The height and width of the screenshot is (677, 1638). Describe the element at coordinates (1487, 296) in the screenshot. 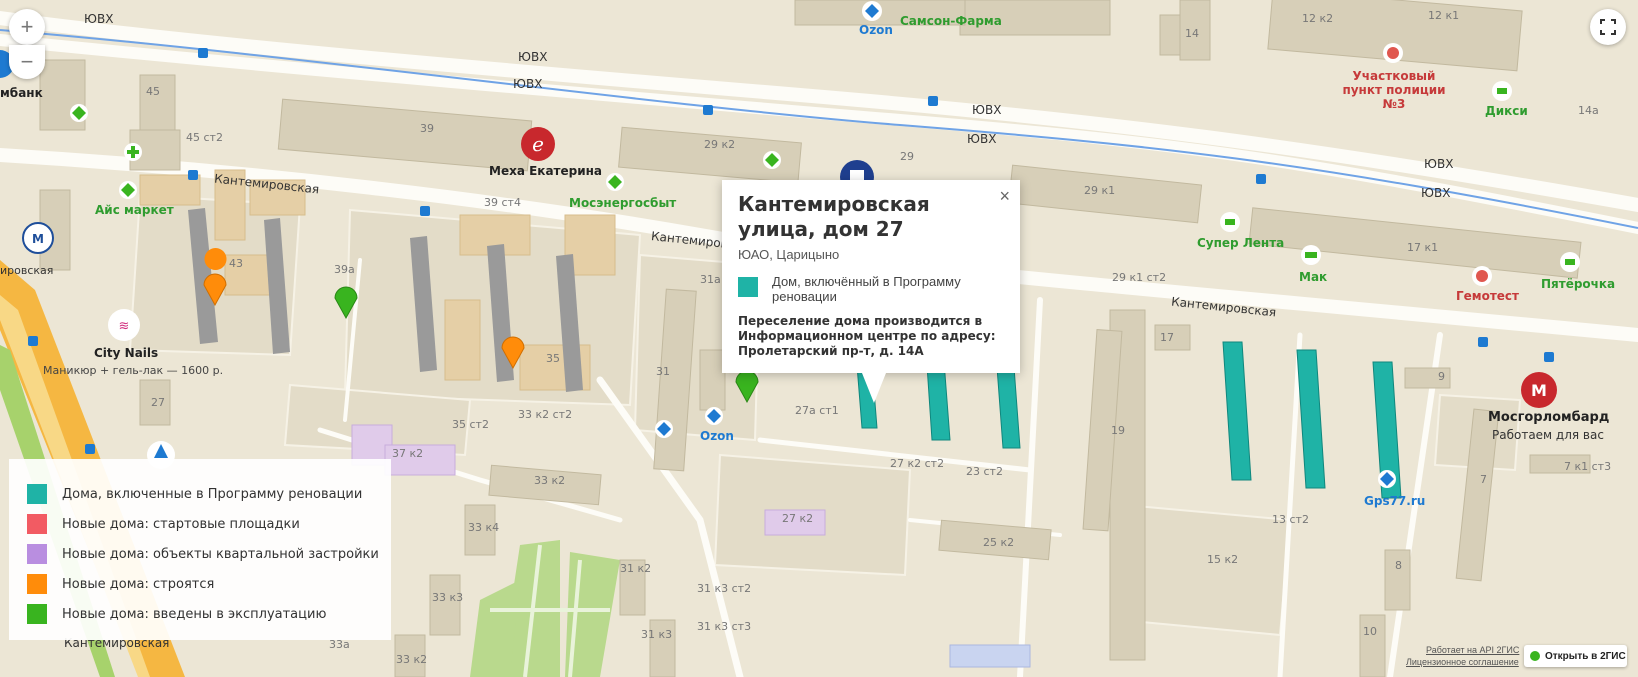

I see `poi-gemotest-label: Гемотест` at that location.